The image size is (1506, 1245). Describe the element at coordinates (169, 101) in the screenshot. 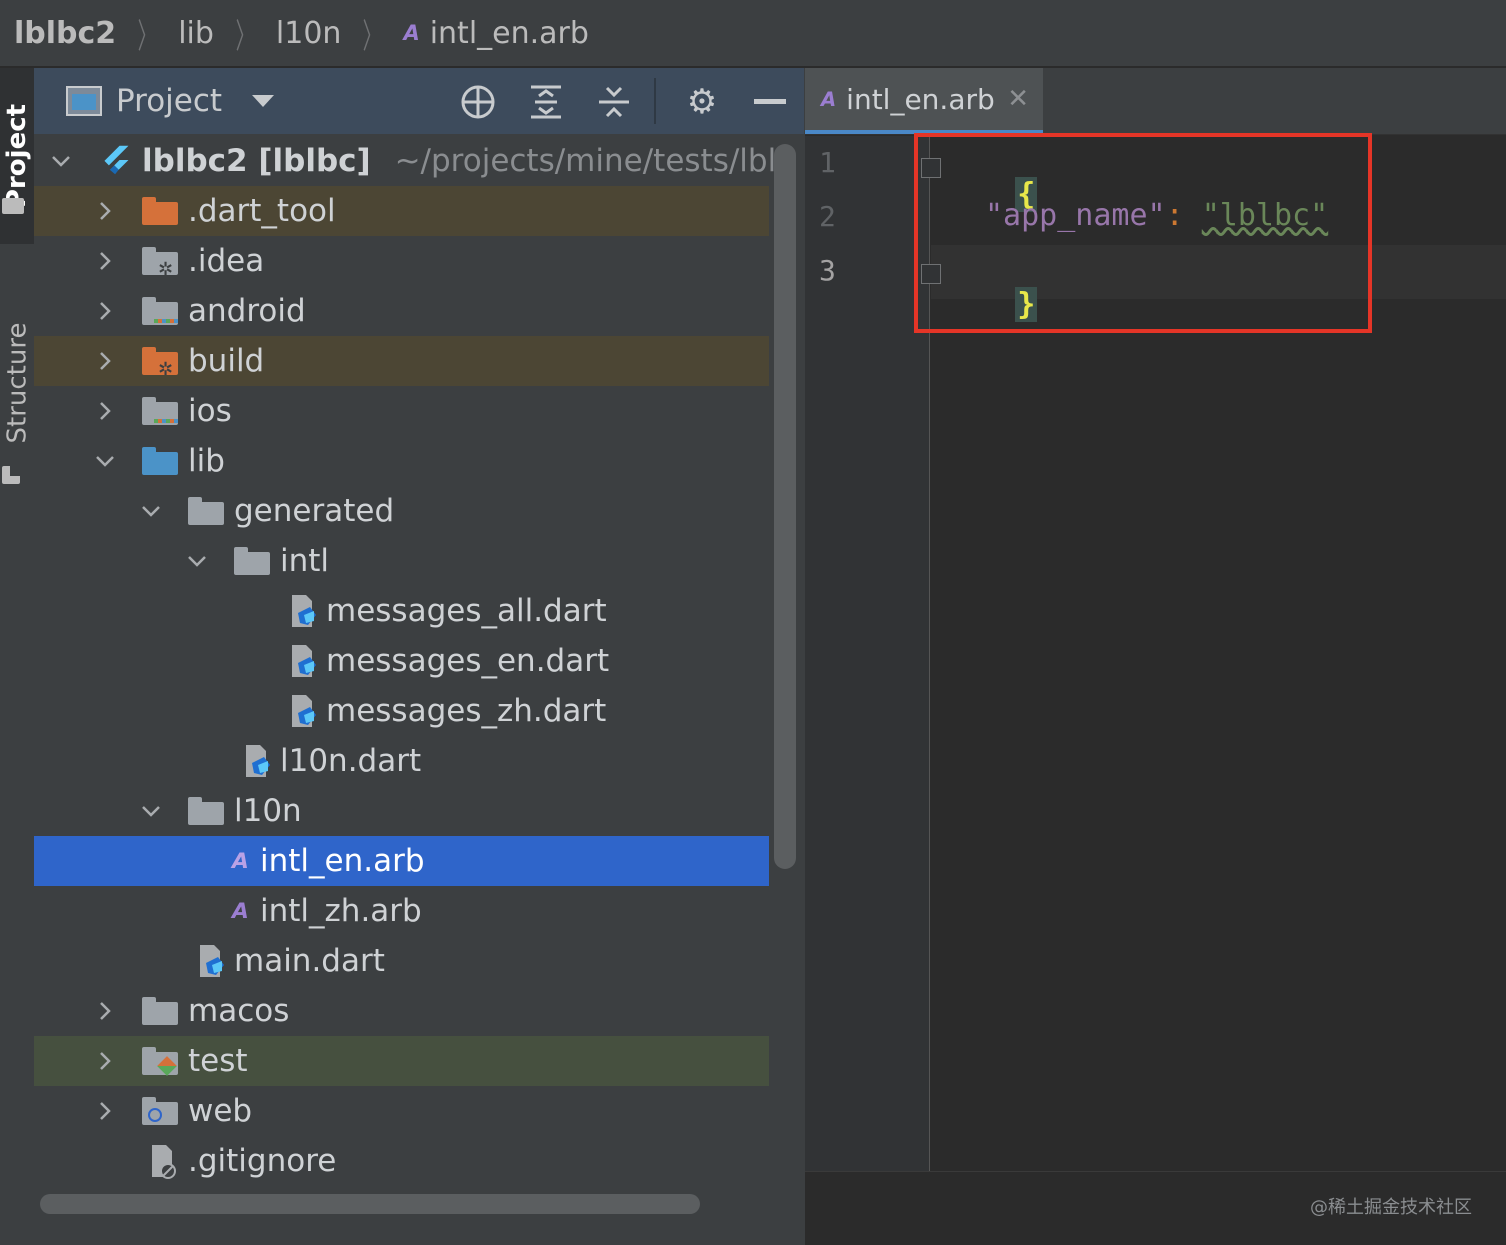

I see `project-view-selector: Project` at that location.